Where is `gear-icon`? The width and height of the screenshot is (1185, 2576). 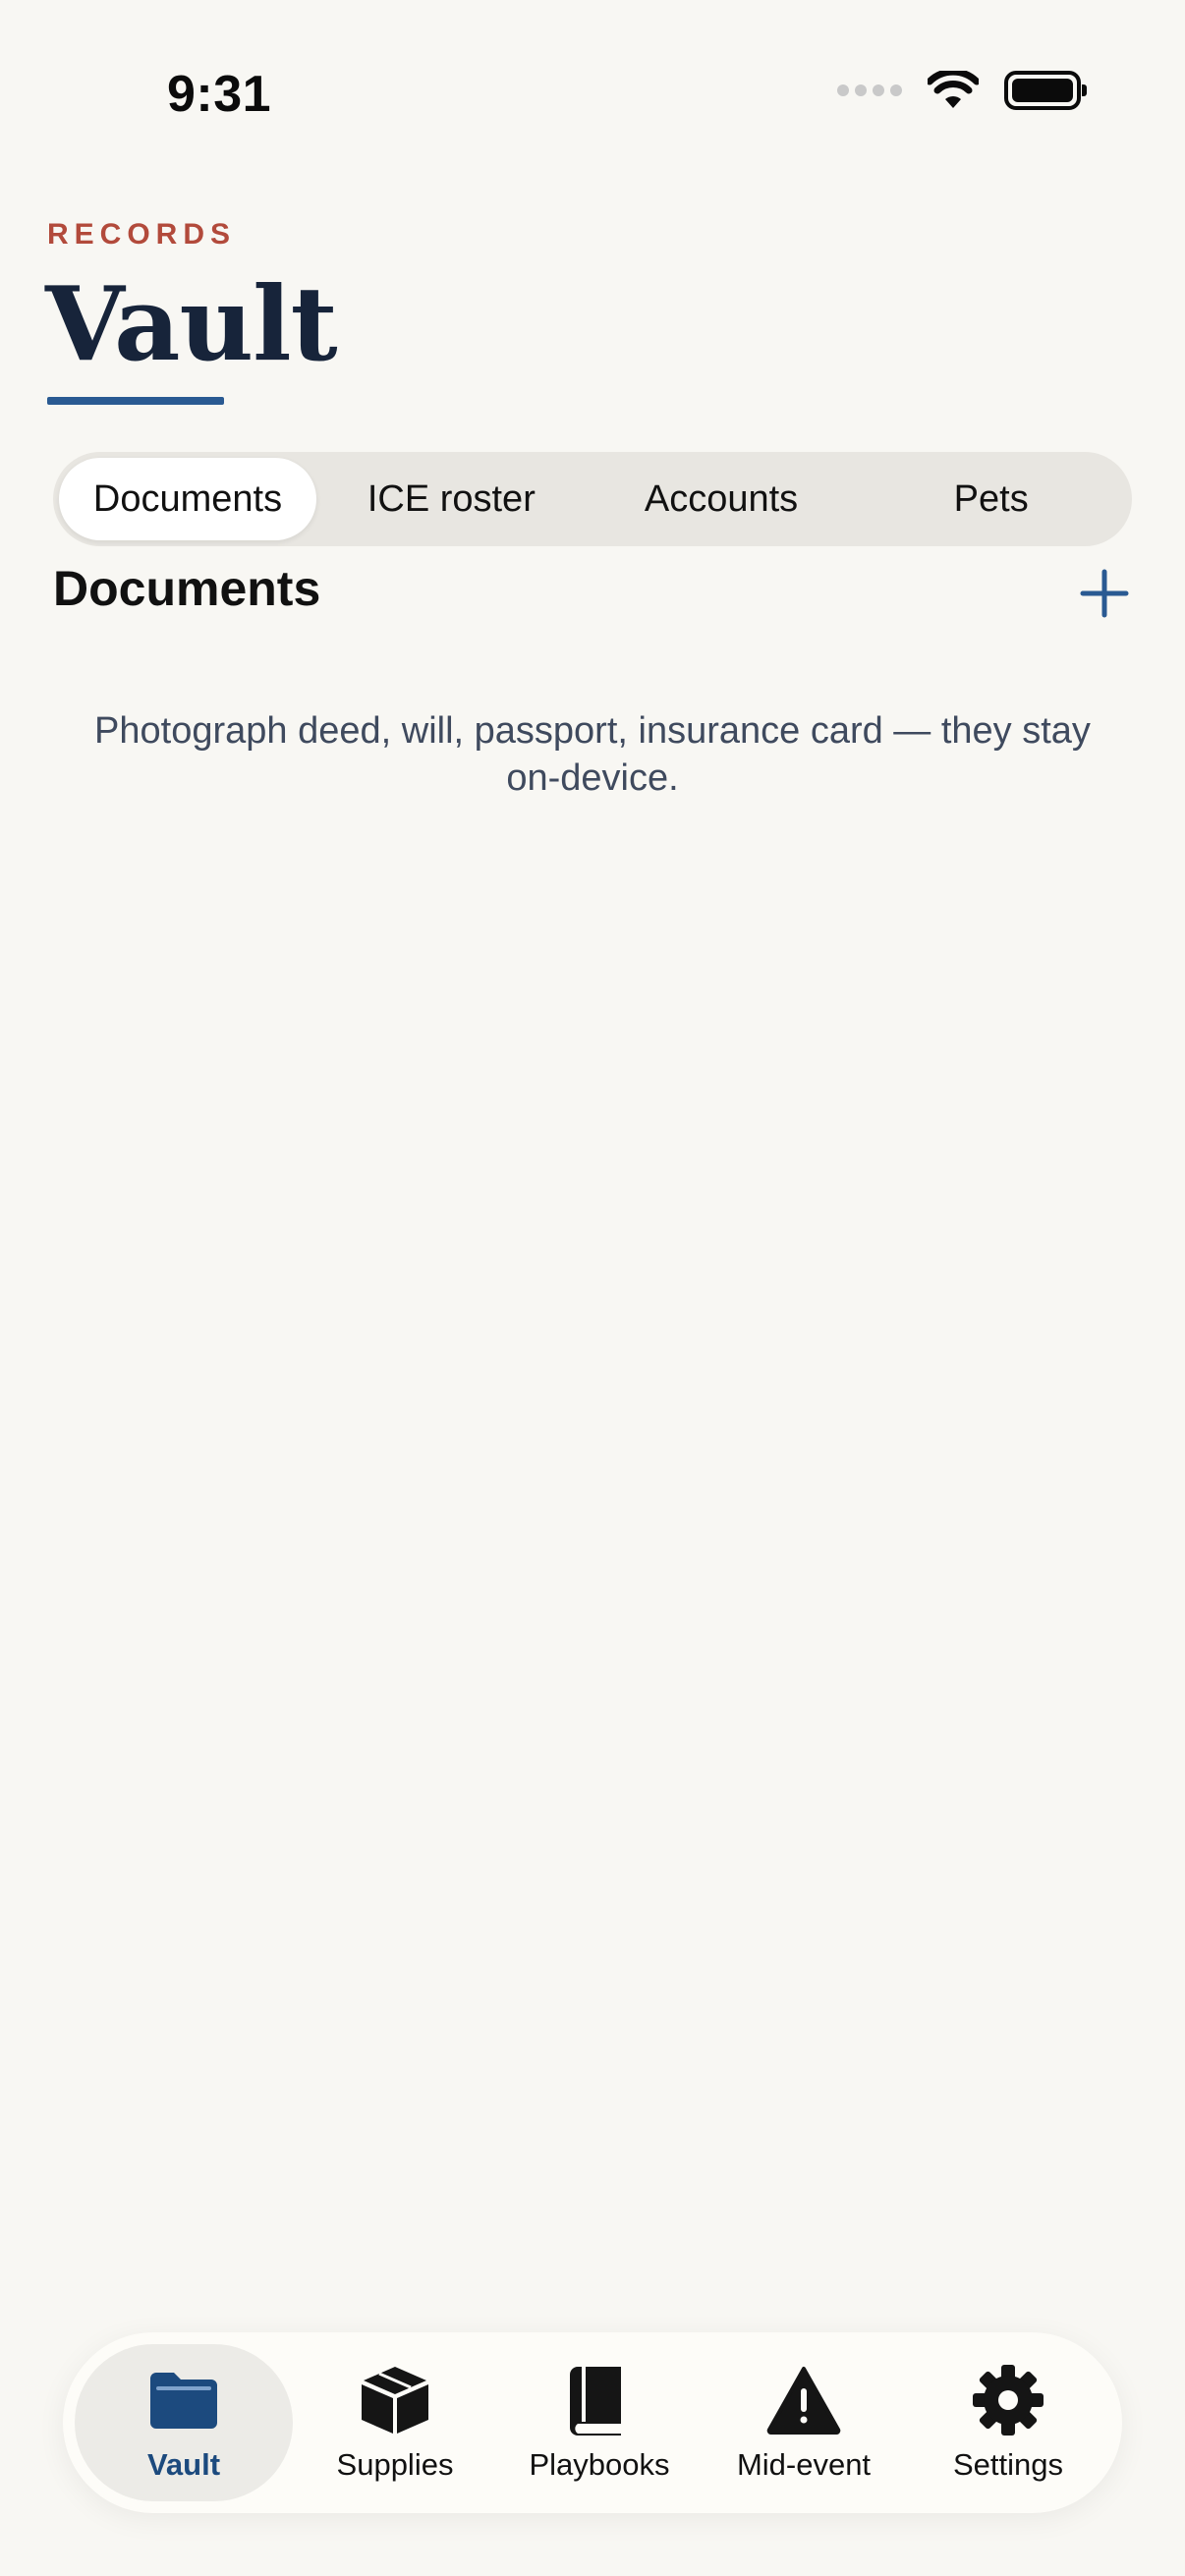
gear-icon is located at coordinates (1009, 2400).